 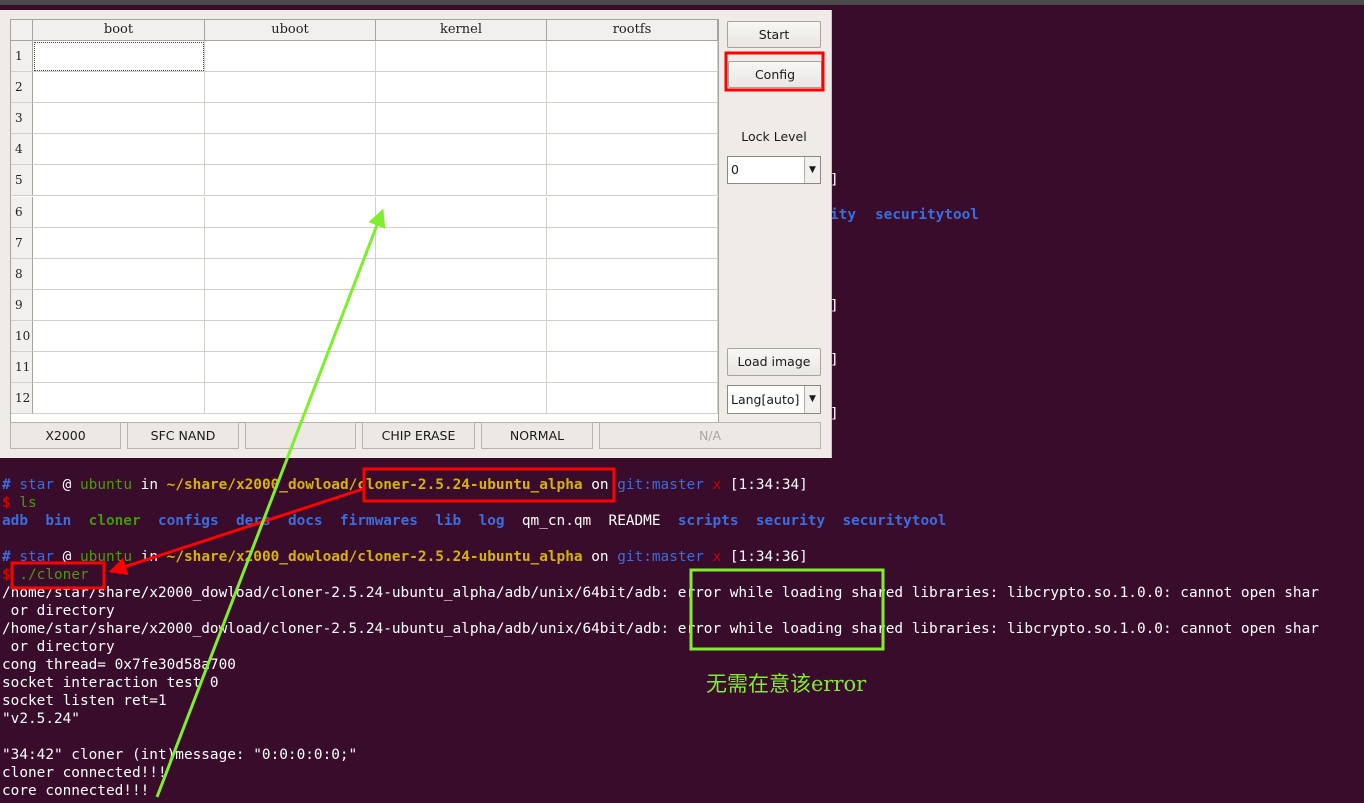 I want to click on ls-entry: bin, so click(x=58, y=521).